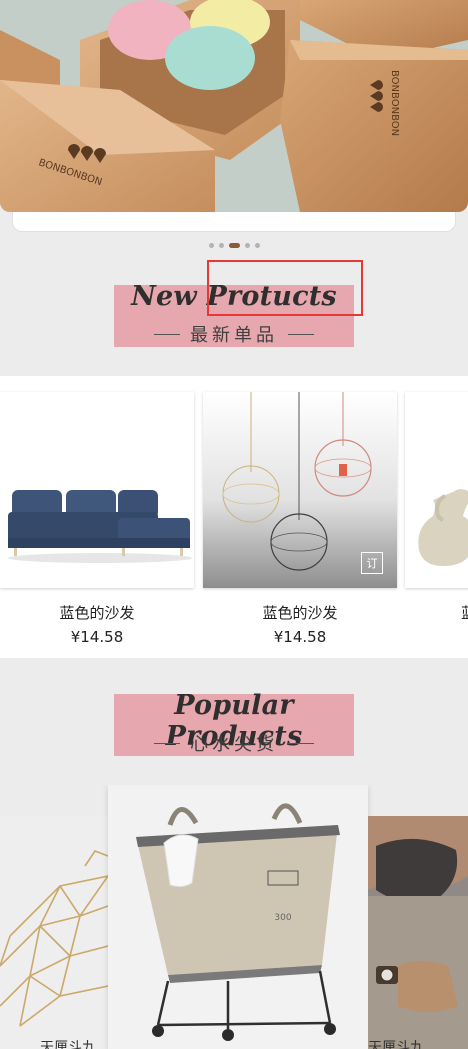  I want to click on popular-products-heading: Popular Products 心水尖货, so click(234, 723).